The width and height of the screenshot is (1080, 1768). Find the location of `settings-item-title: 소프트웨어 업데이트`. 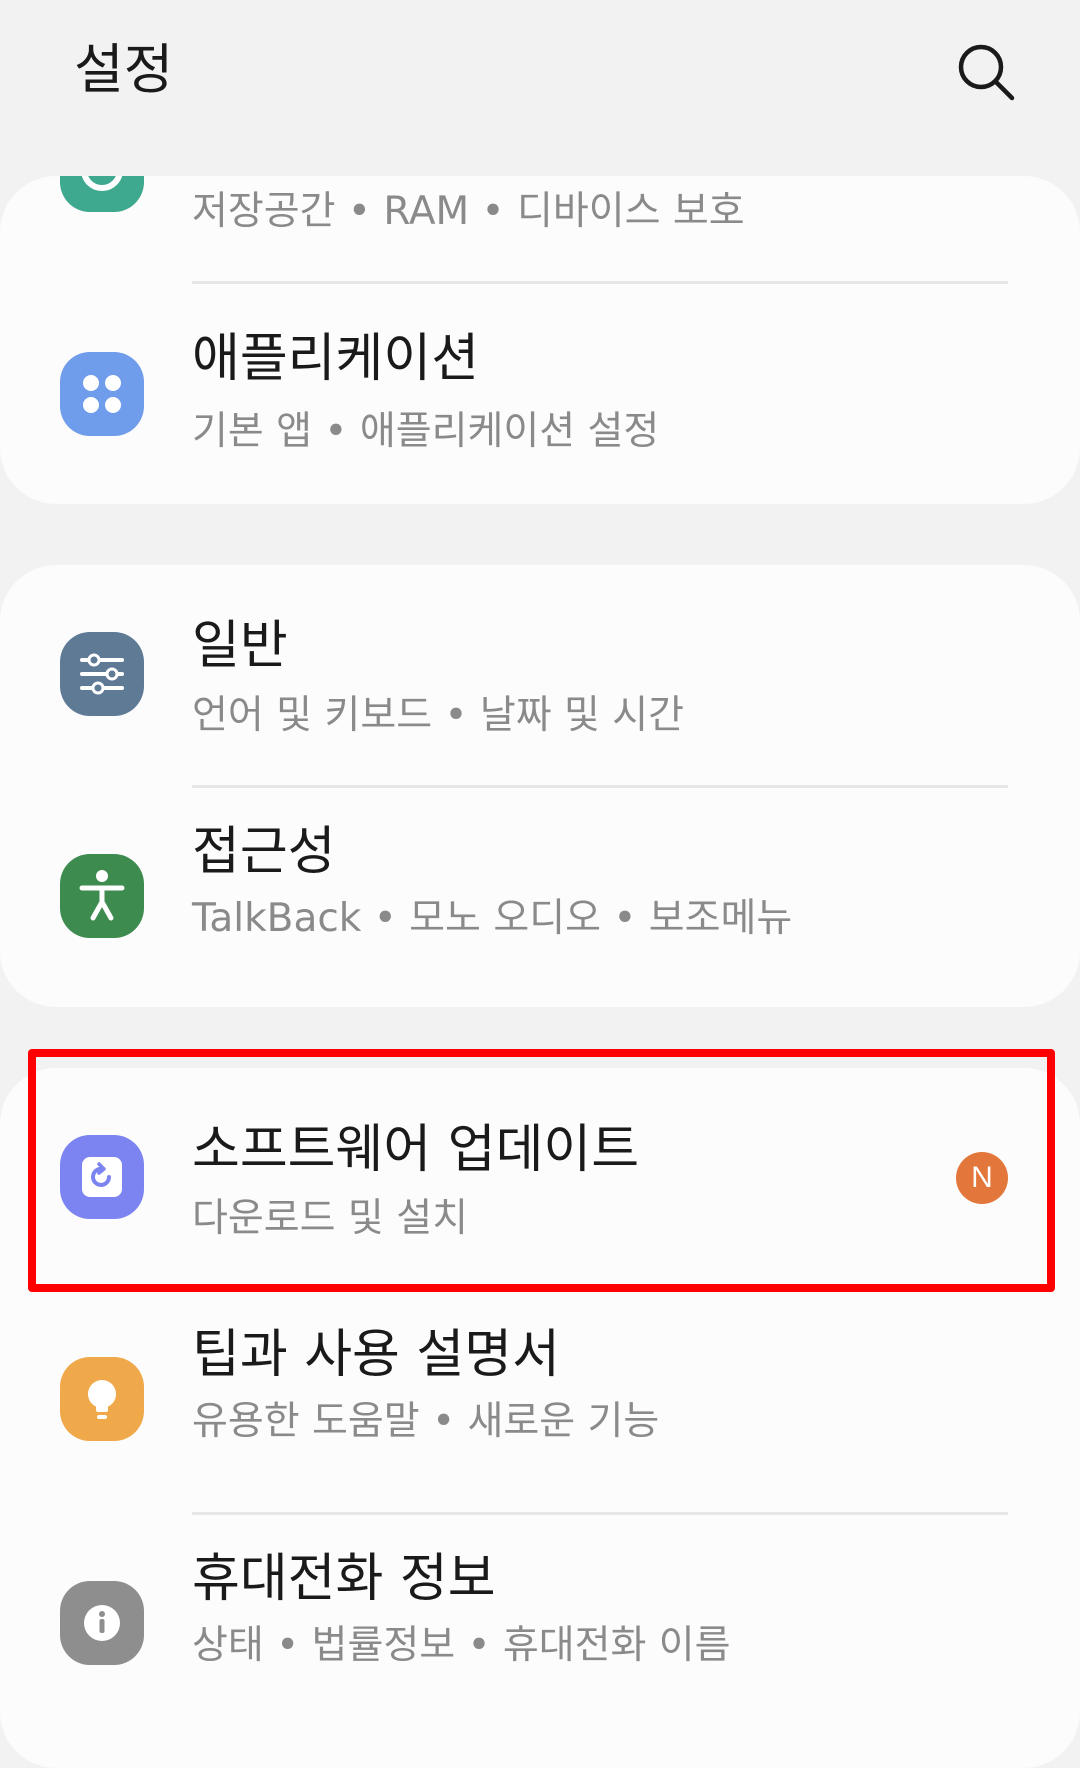

settings-item-title: 소프트웨어 업데이트 is located at coordinates (416, 1150).